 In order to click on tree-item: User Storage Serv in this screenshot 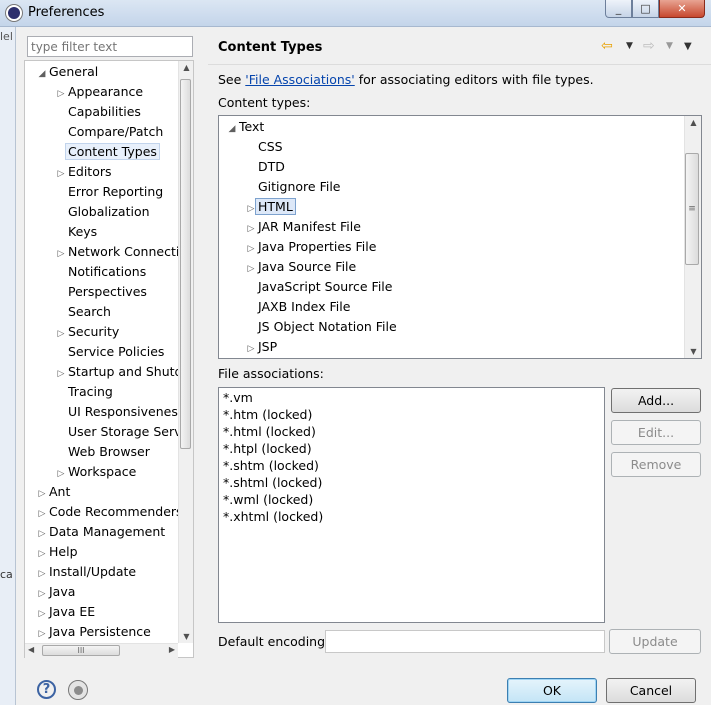, I will do `click(118, 432)`.